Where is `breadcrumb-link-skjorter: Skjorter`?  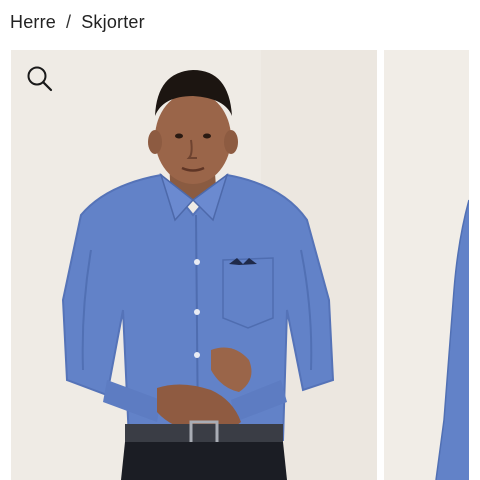 breadcrumb-link-skjorter: Skjorter is located at coordinates (113, 22).